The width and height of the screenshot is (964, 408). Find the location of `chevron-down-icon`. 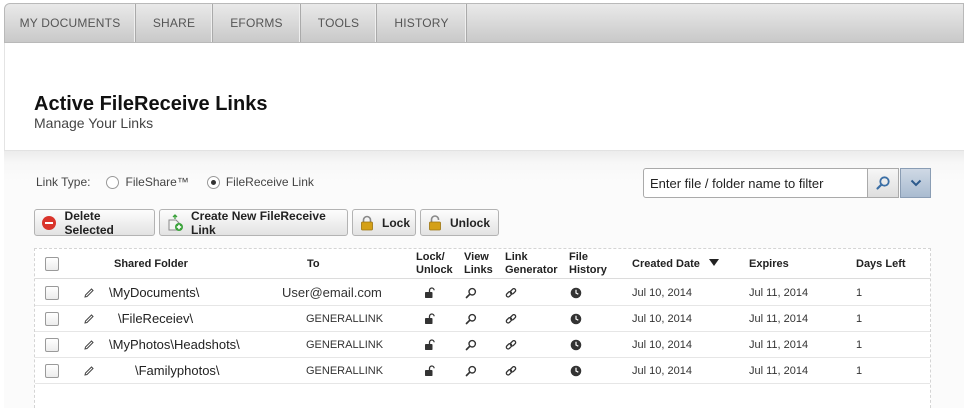

chevron-down-icon is located at coordinates (915, 183).